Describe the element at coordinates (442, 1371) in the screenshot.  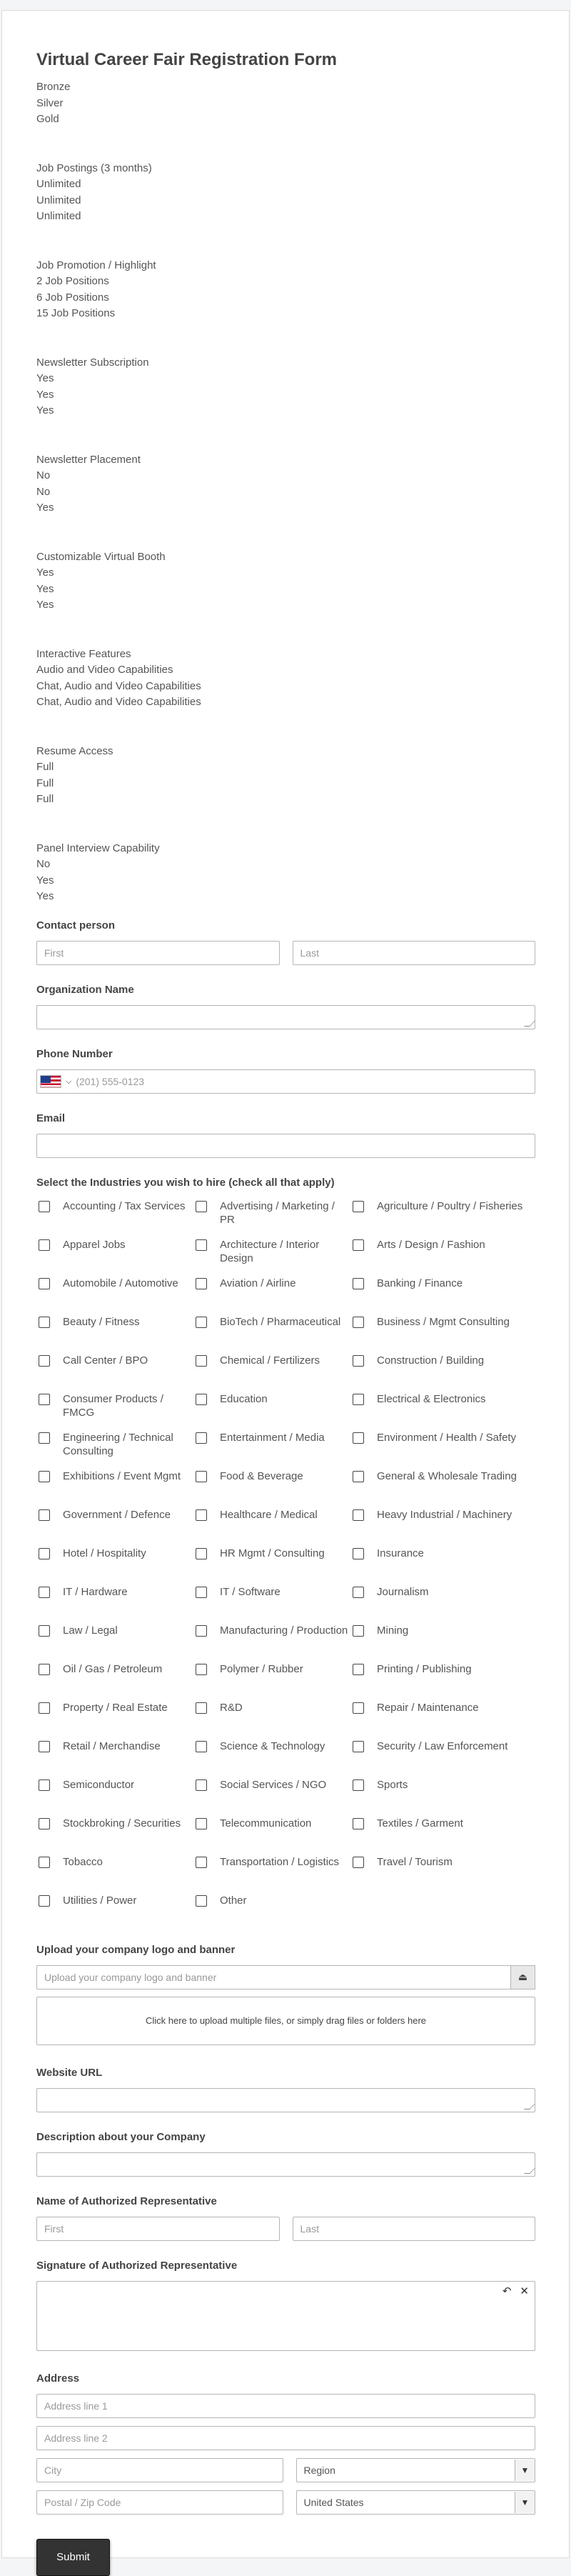
I see `industry-checkbox-item: Construction / Building` at that location.